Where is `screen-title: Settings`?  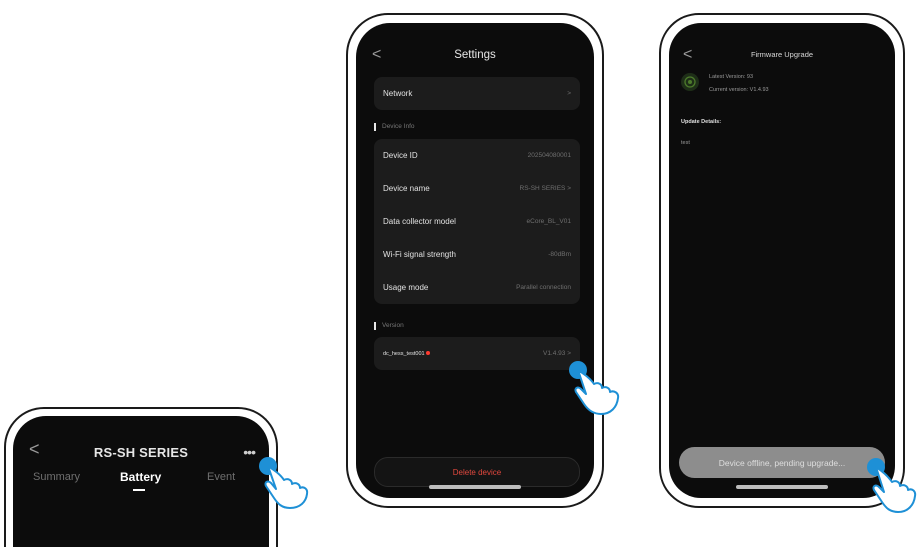
screen-title: Settings is located at coordinates (475, 55).